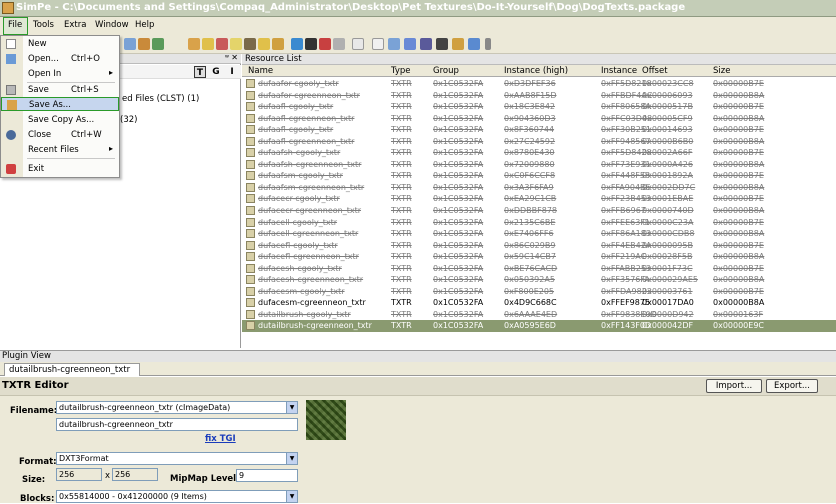  What do you see at coordinates (60, 74) in the screenshot?
I see `menu-item-open-in: Open In ▸` at bounding box center [60, 74].